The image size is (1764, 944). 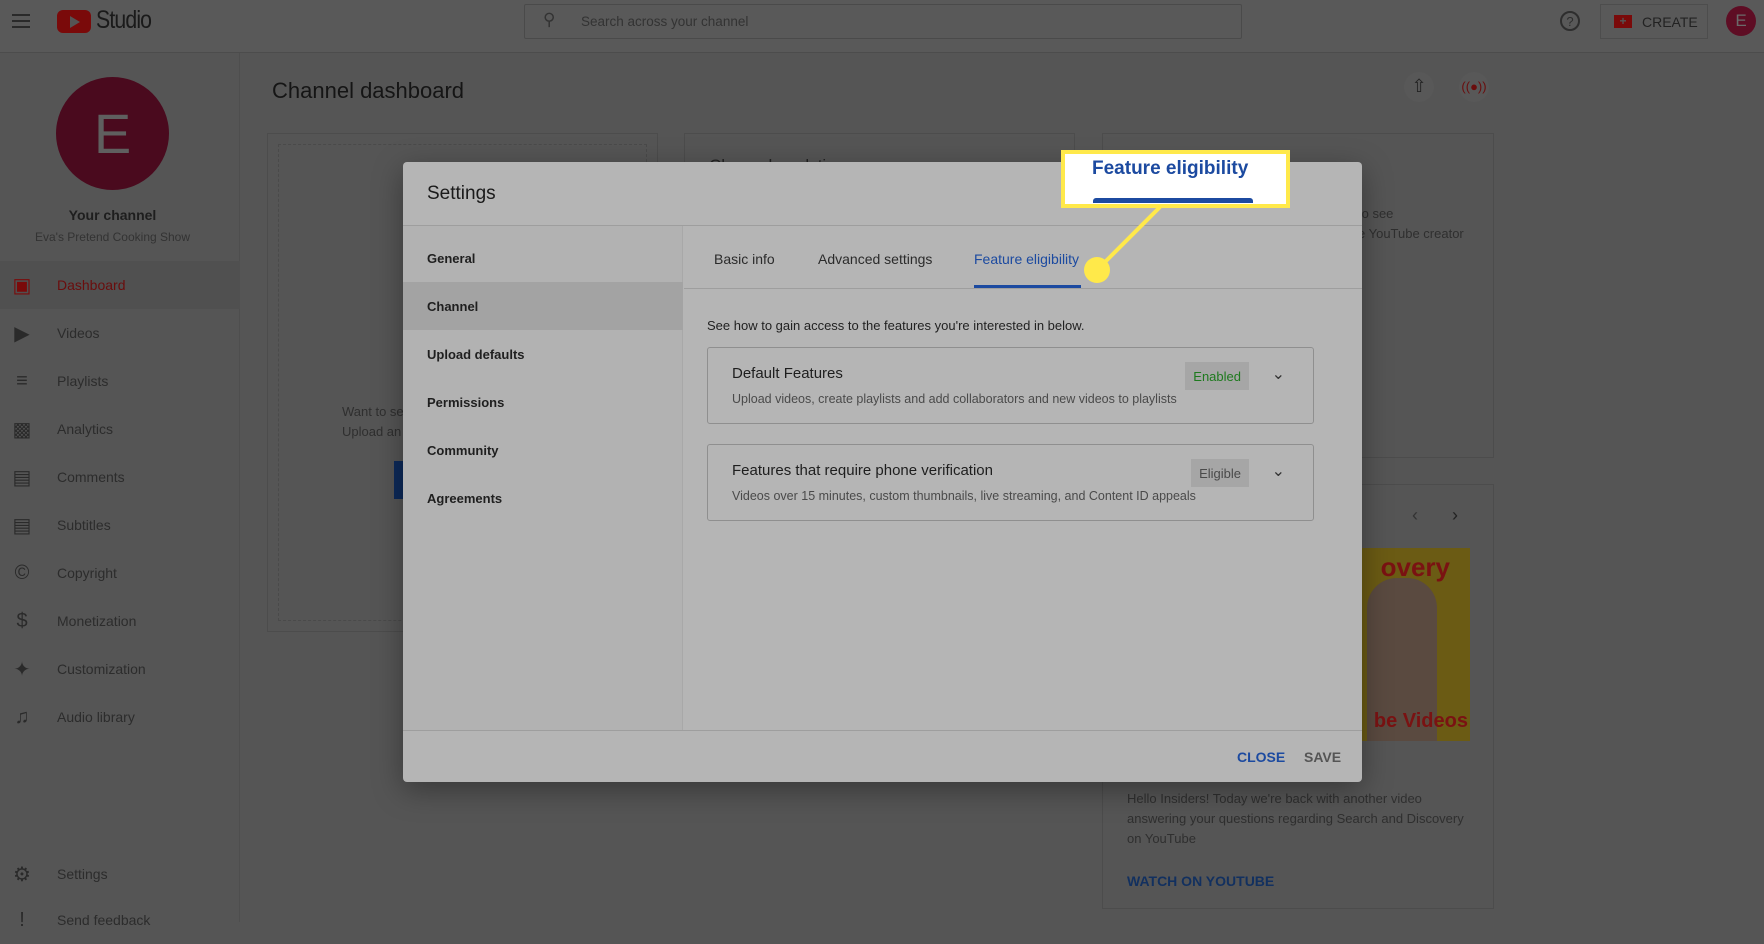 What do you see at coordinates (1173, 200) in the screenshot?
I see `callout-underline` at bounding box center [1173, 200].